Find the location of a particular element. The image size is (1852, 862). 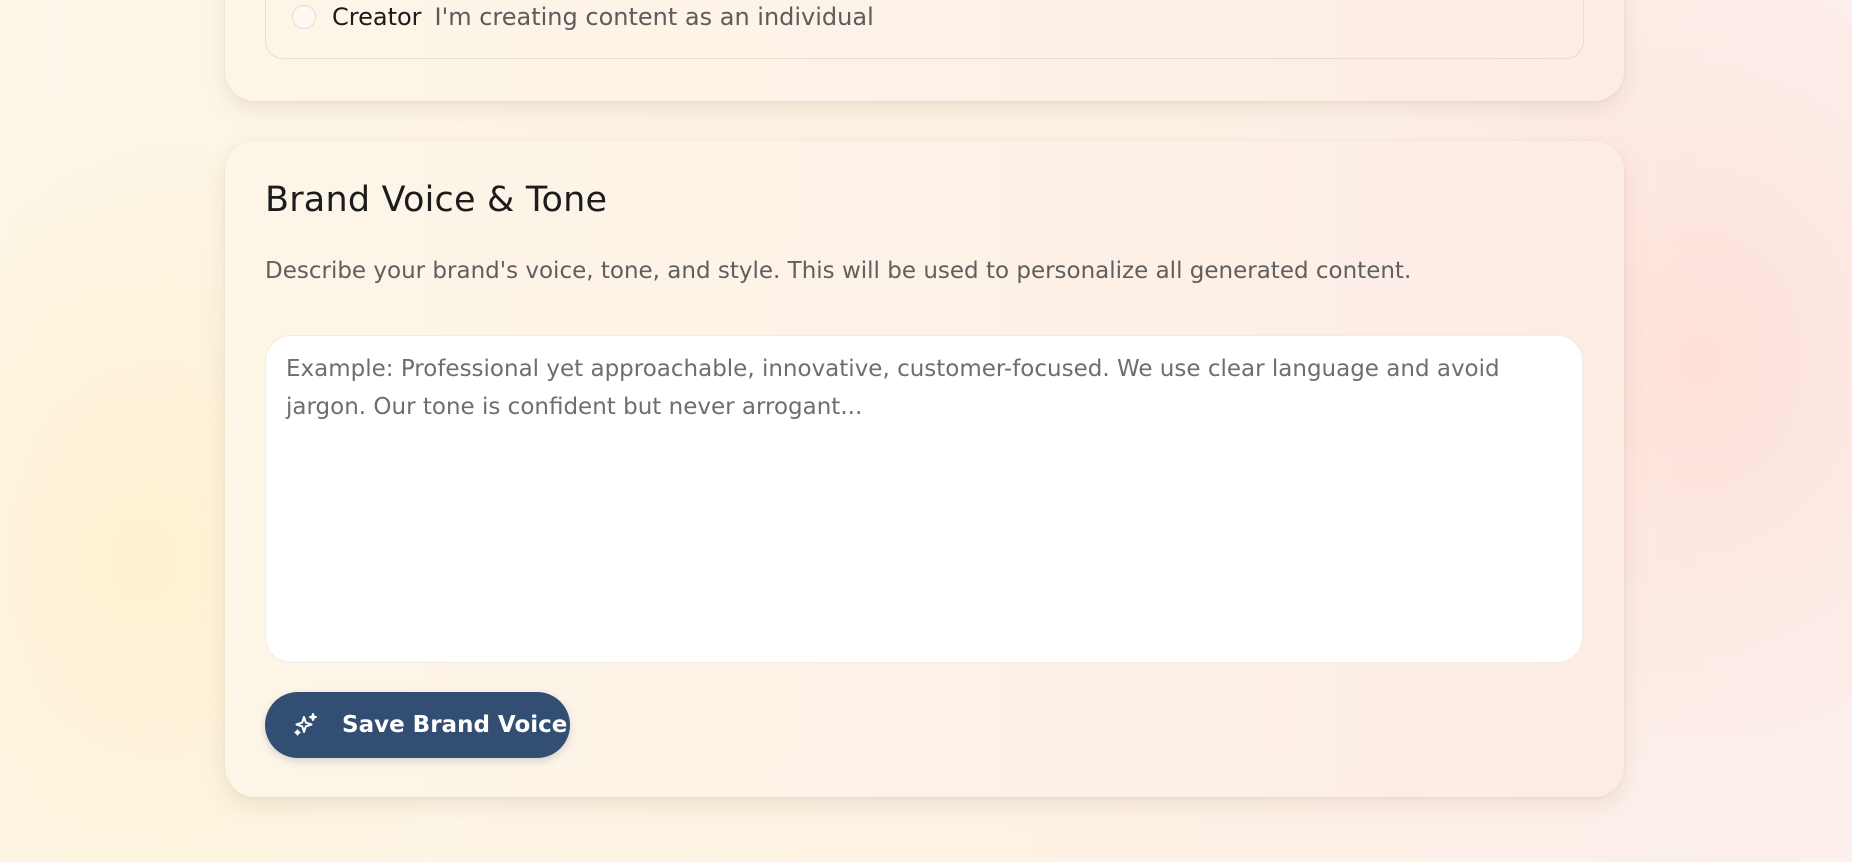

radio-button is located at coordinates (304, 17).